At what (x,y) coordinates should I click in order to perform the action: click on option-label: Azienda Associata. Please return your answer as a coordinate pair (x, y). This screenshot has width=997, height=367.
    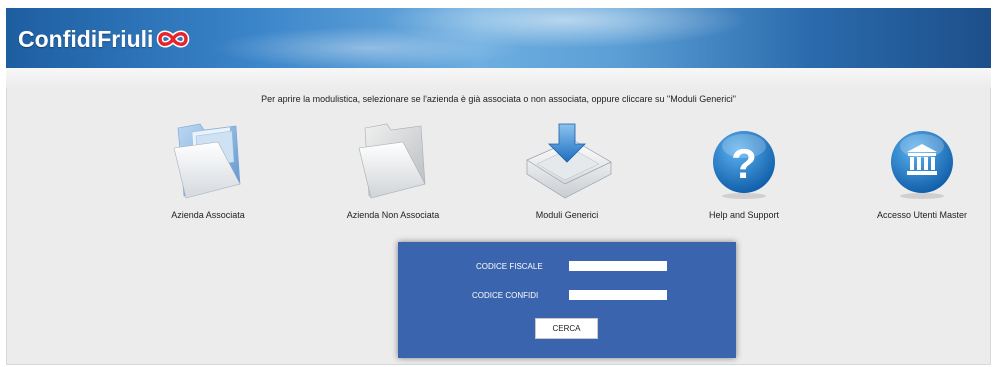
    Looking at the image, I should click on (208, 215).